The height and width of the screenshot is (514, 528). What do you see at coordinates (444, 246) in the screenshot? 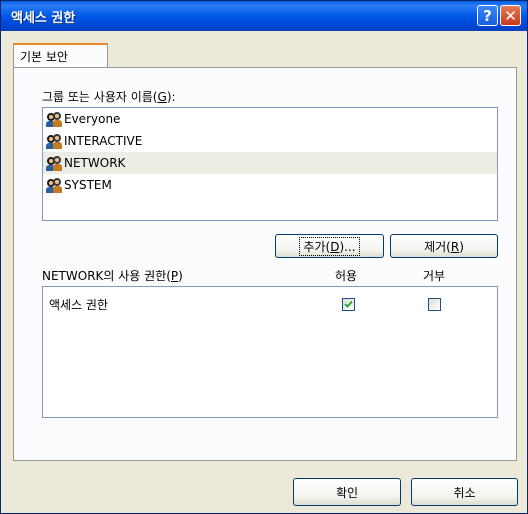
I see `remove-button: 제거(R)` at bounding box center [444, 246].